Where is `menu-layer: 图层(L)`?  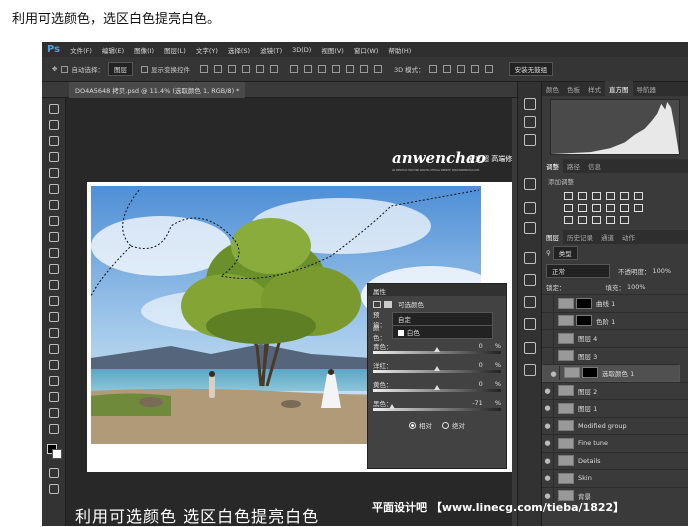
menu-layer: 图层(L) is located at coordinates (175, 50).